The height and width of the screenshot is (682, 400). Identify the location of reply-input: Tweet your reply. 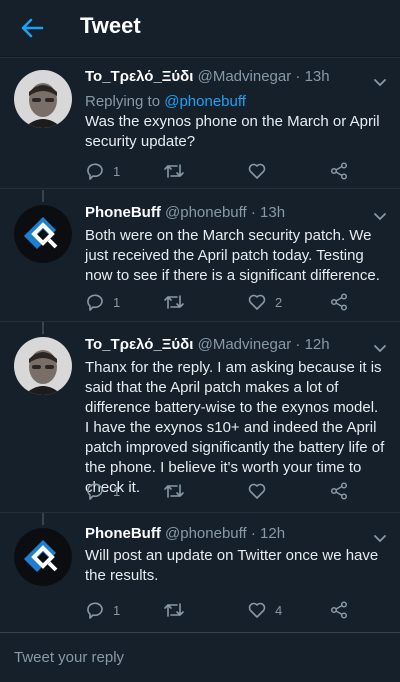
(69, 657).